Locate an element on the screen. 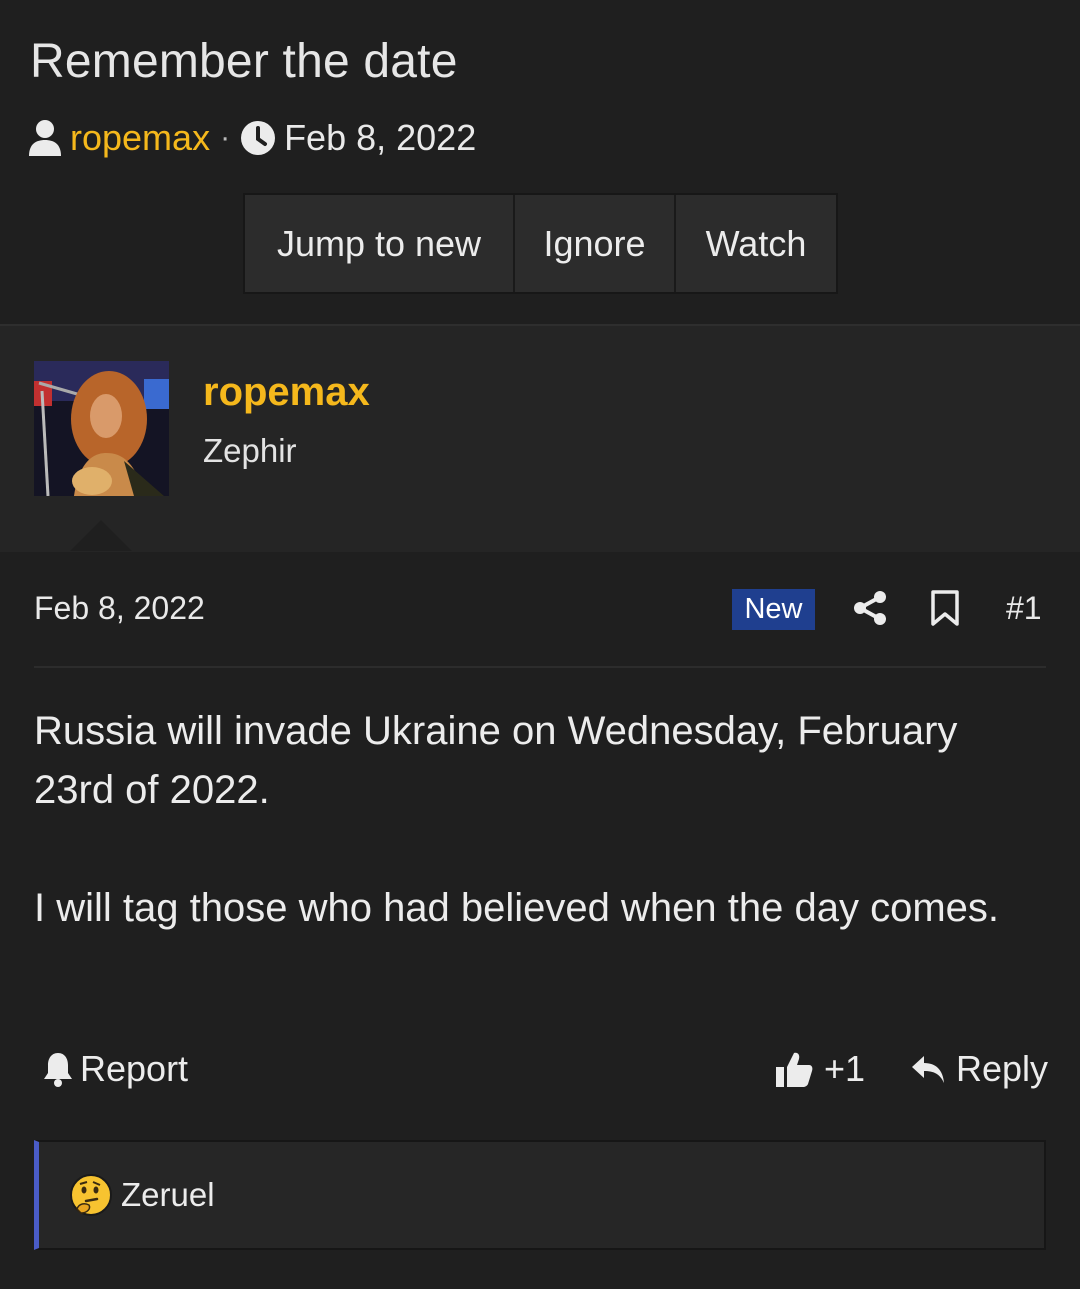  thread-actions: Jump to new Ignore Watch is located at coordinates (540, 243).